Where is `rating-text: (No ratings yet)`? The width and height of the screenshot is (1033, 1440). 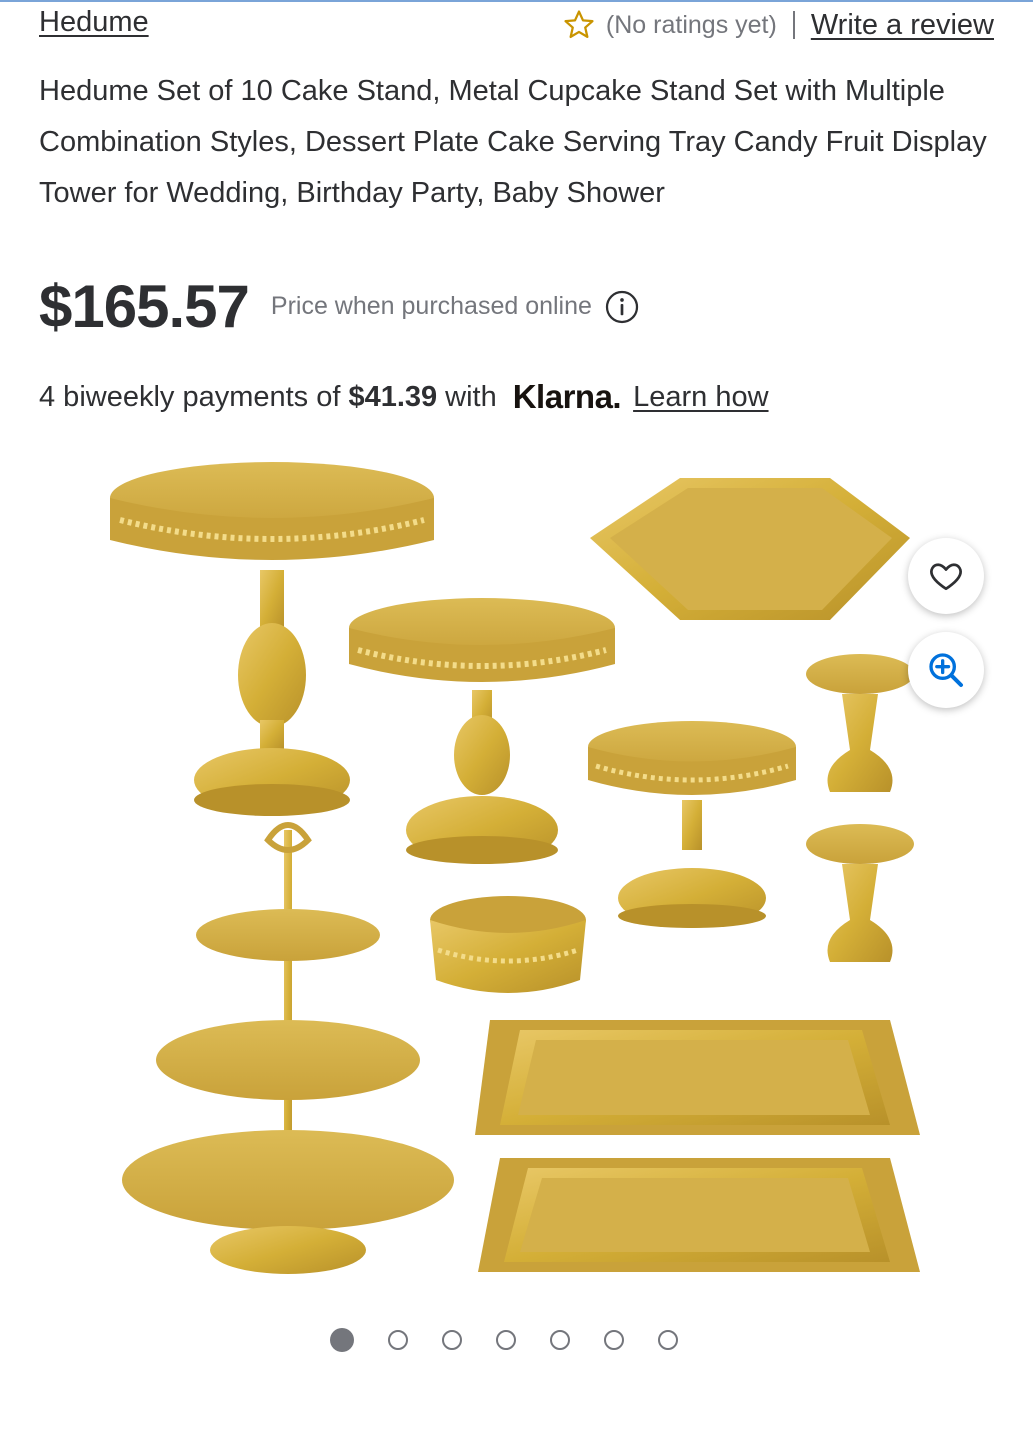
rating-text: (No ratings yet) is located at coordinates (691, 24).